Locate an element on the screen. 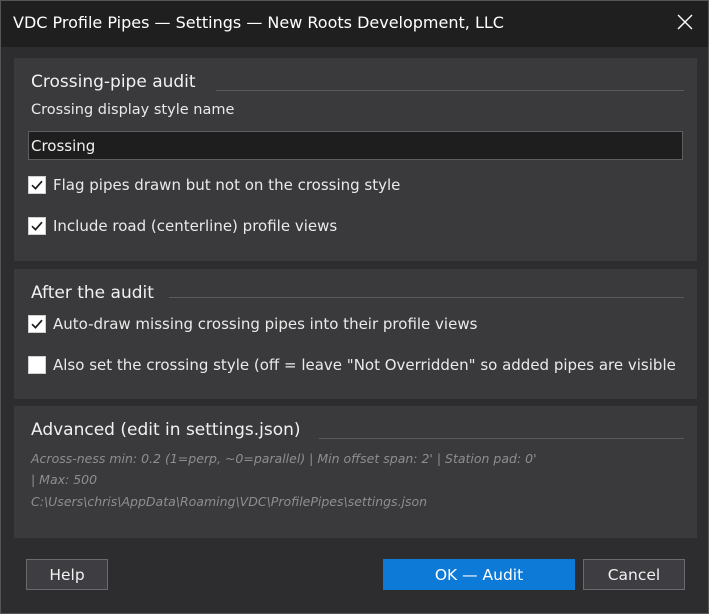 This screenshot has width=709, height=614. advanced-settings-max: | Max: 500 is located at coordinates (64, 479).